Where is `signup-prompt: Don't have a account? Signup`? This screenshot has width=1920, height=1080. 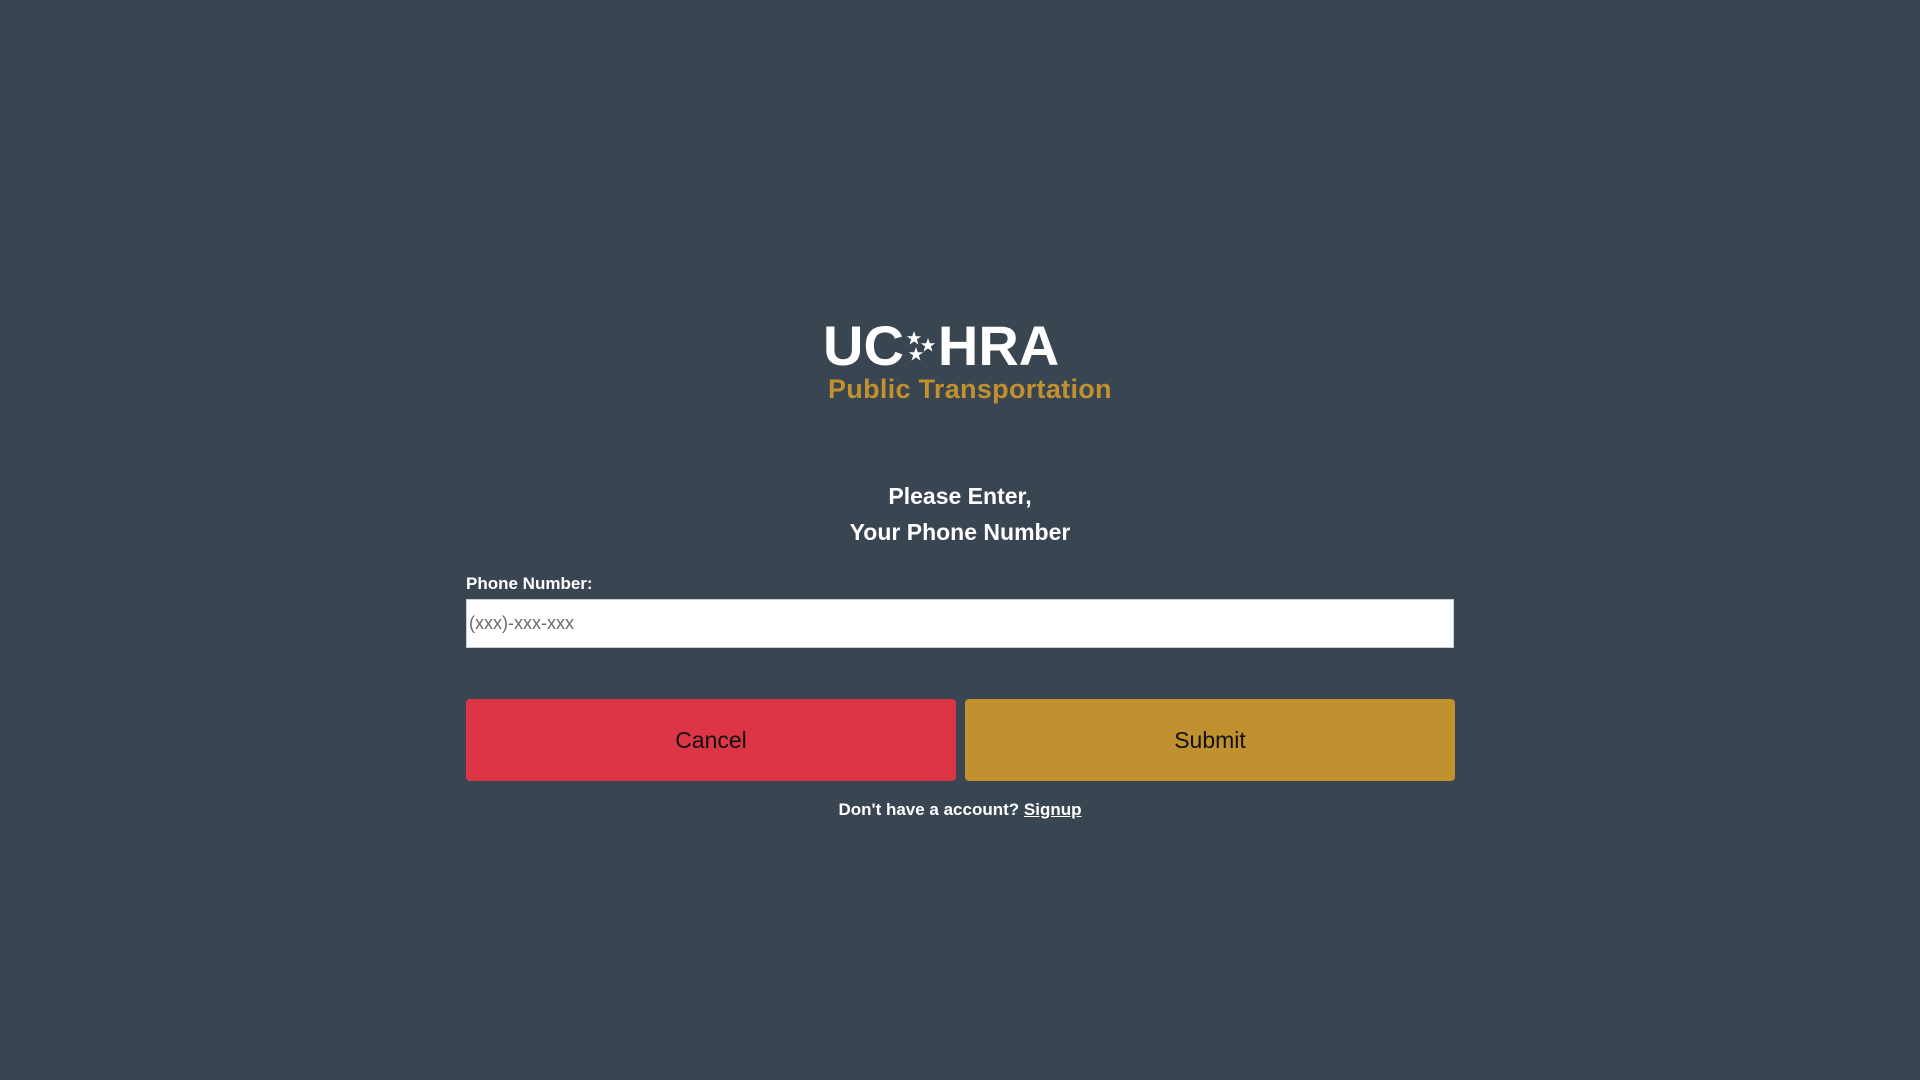 signup-prompt: Don't have a account? Signup is located at coordinates (960, 810).